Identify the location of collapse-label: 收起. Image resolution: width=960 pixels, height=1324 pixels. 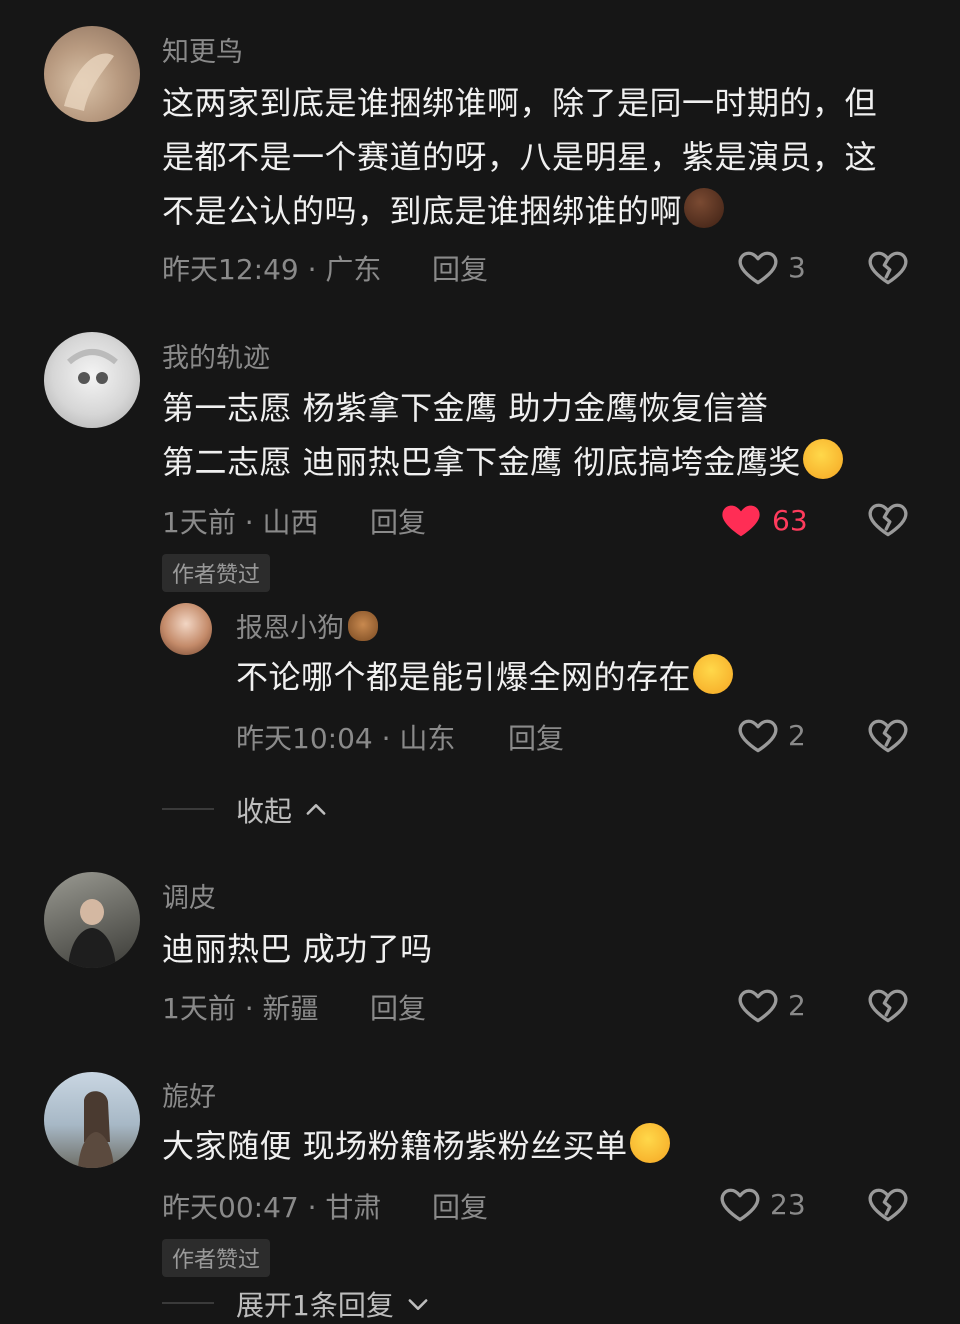
(264, 811).